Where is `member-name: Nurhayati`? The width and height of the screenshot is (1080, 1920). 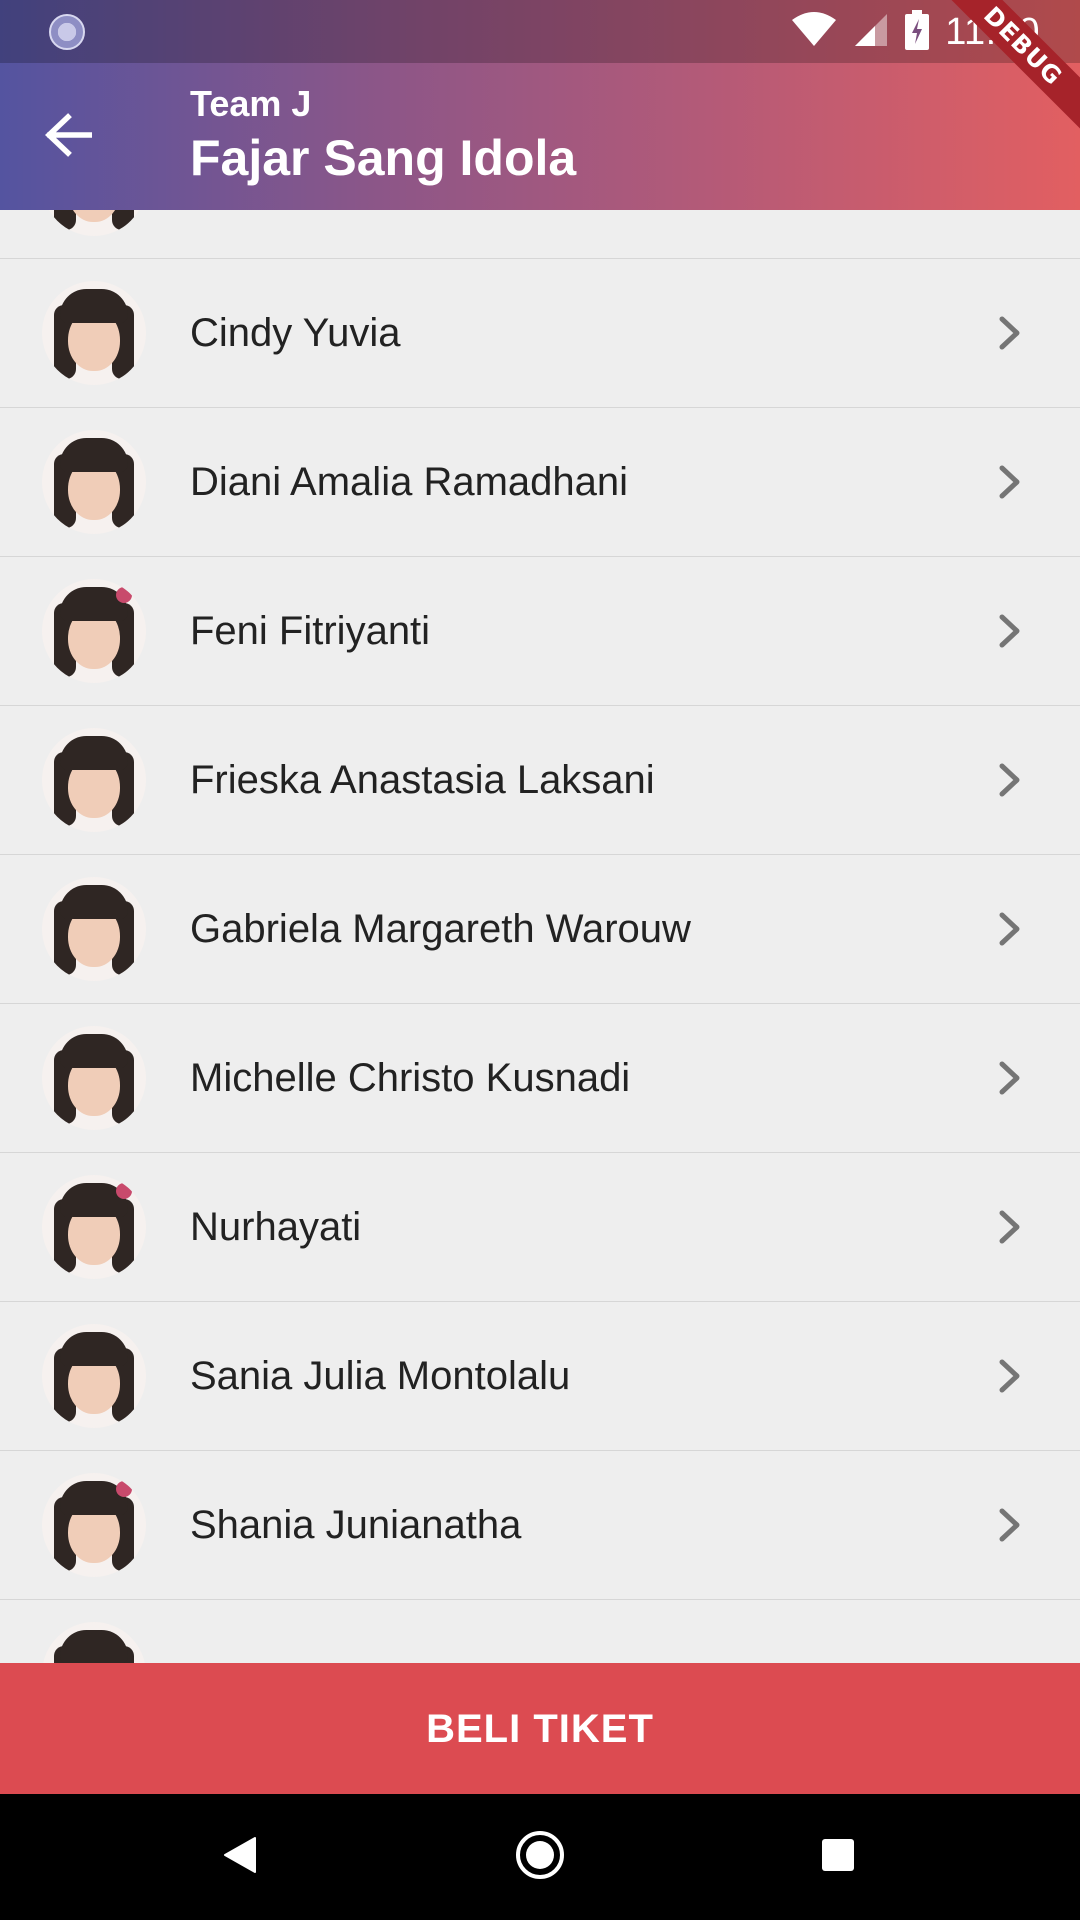
member-name: Nurhayati is located at coordinates (276, 1227).